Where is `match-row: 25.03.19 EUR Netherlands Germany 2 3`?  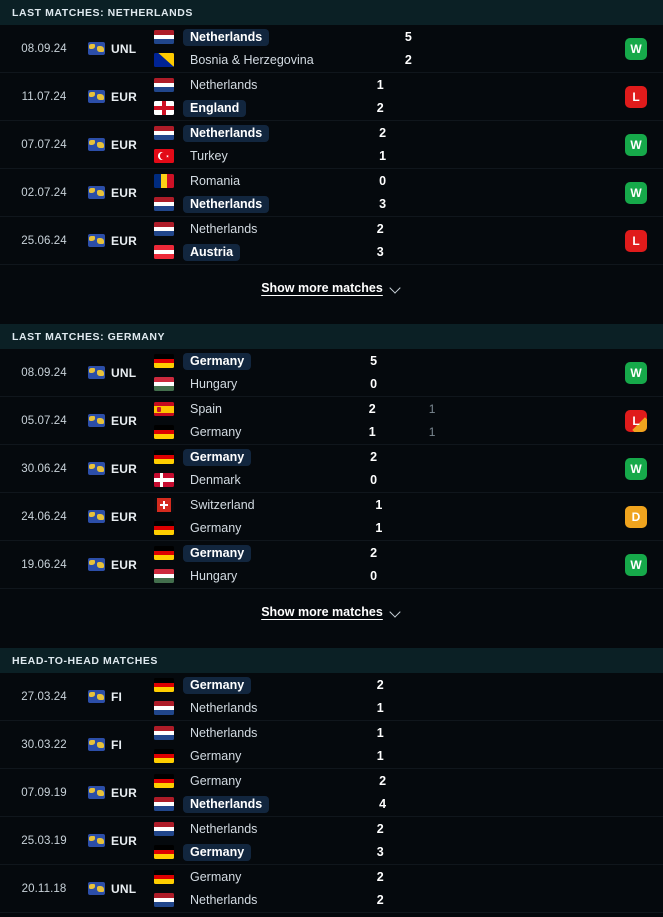
match-row: 25.03.19 EUR Netherlands Germany 2 3 is located at coordinates (331, 841).